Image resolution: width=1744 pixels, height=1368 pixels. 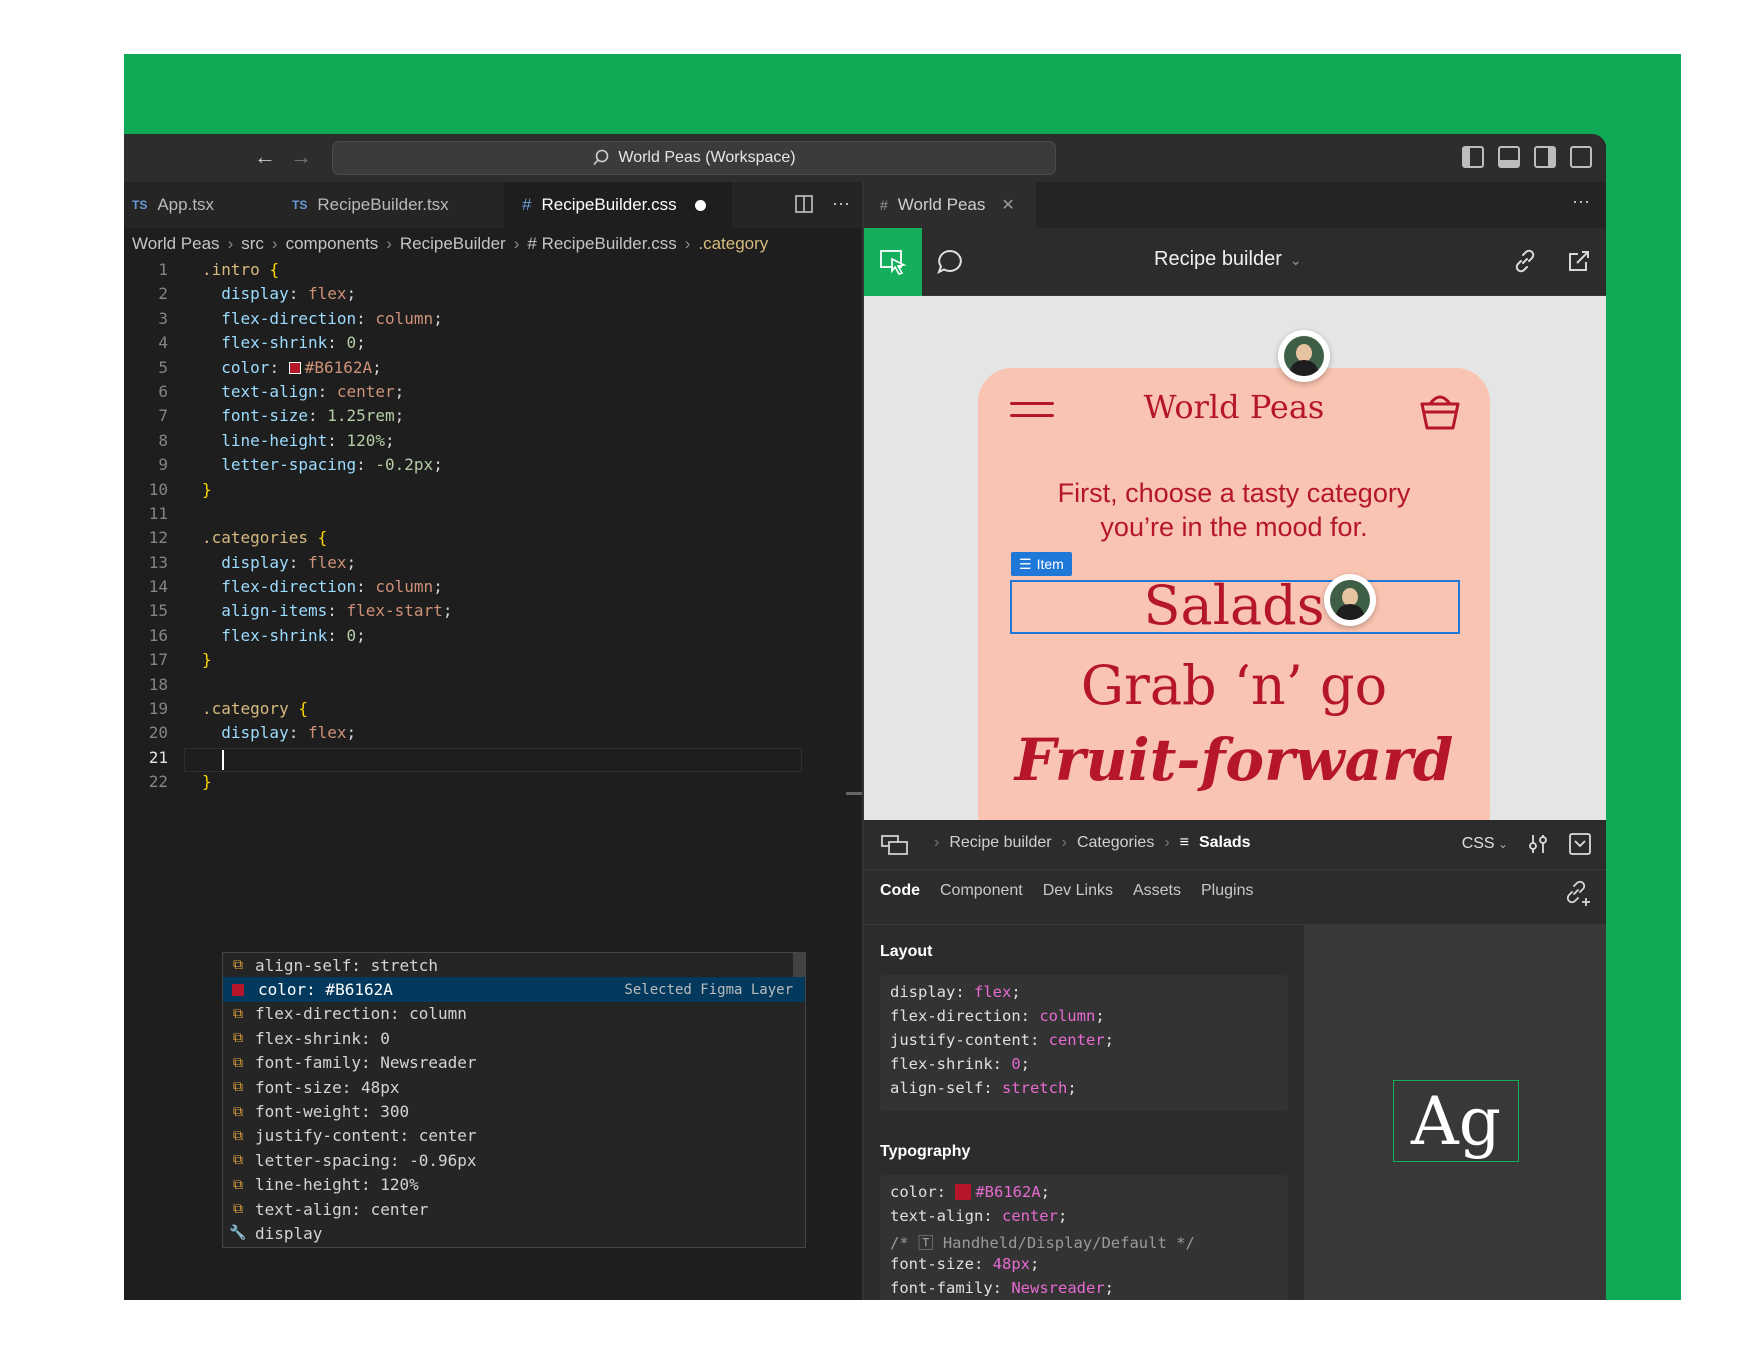 I want to click on code-line: 9 letter-spacing: -0.2px;, so click(x=493, y=467).